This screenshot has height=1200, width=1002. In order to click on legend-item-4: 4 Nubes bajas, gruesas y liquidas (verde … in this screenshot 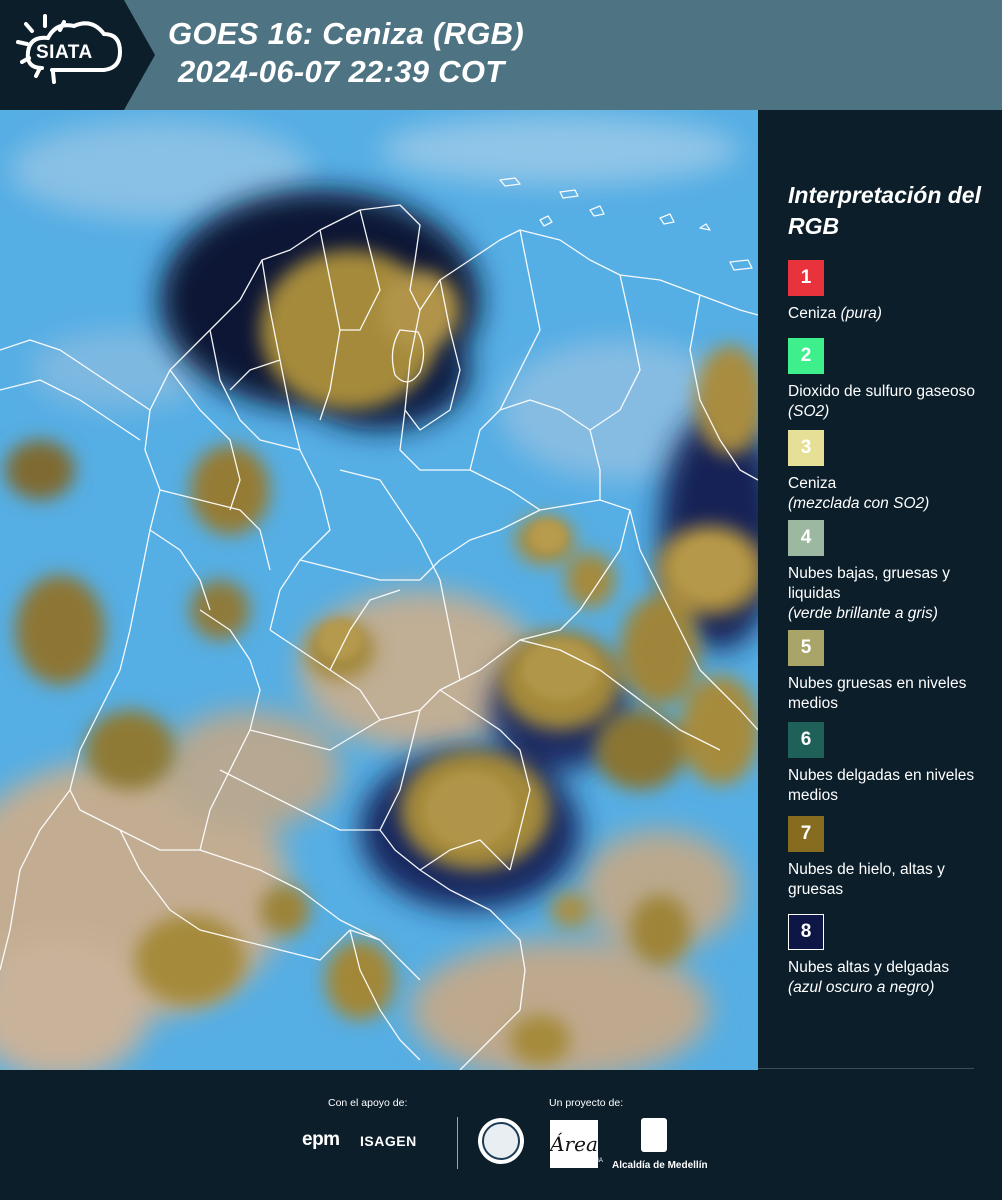, I will do `click(891, 572)`.